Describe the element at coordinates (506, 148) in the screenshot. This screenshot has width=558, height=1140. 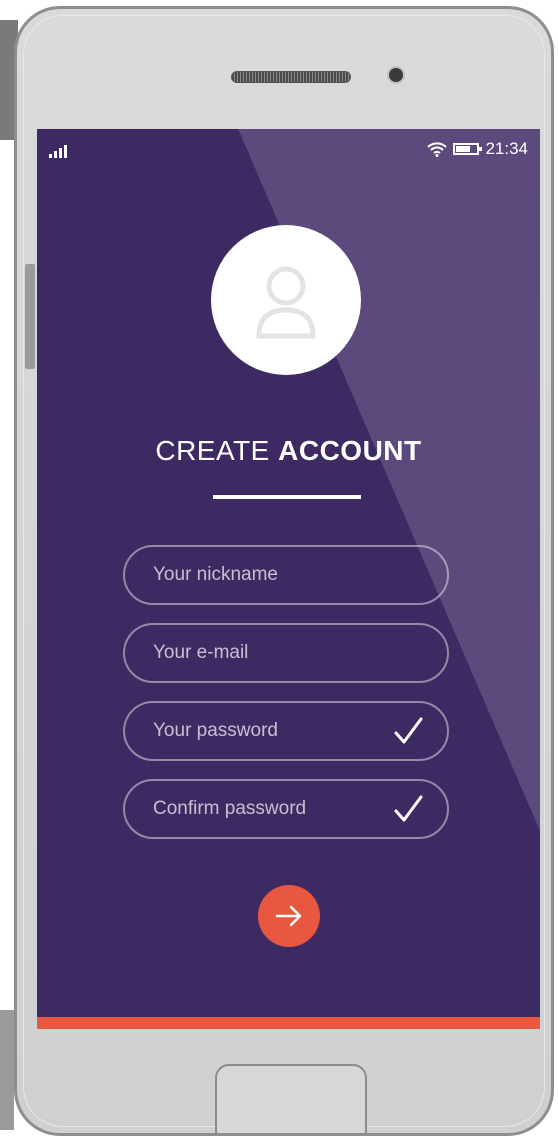
I see `status-time: 21:34` at that location.